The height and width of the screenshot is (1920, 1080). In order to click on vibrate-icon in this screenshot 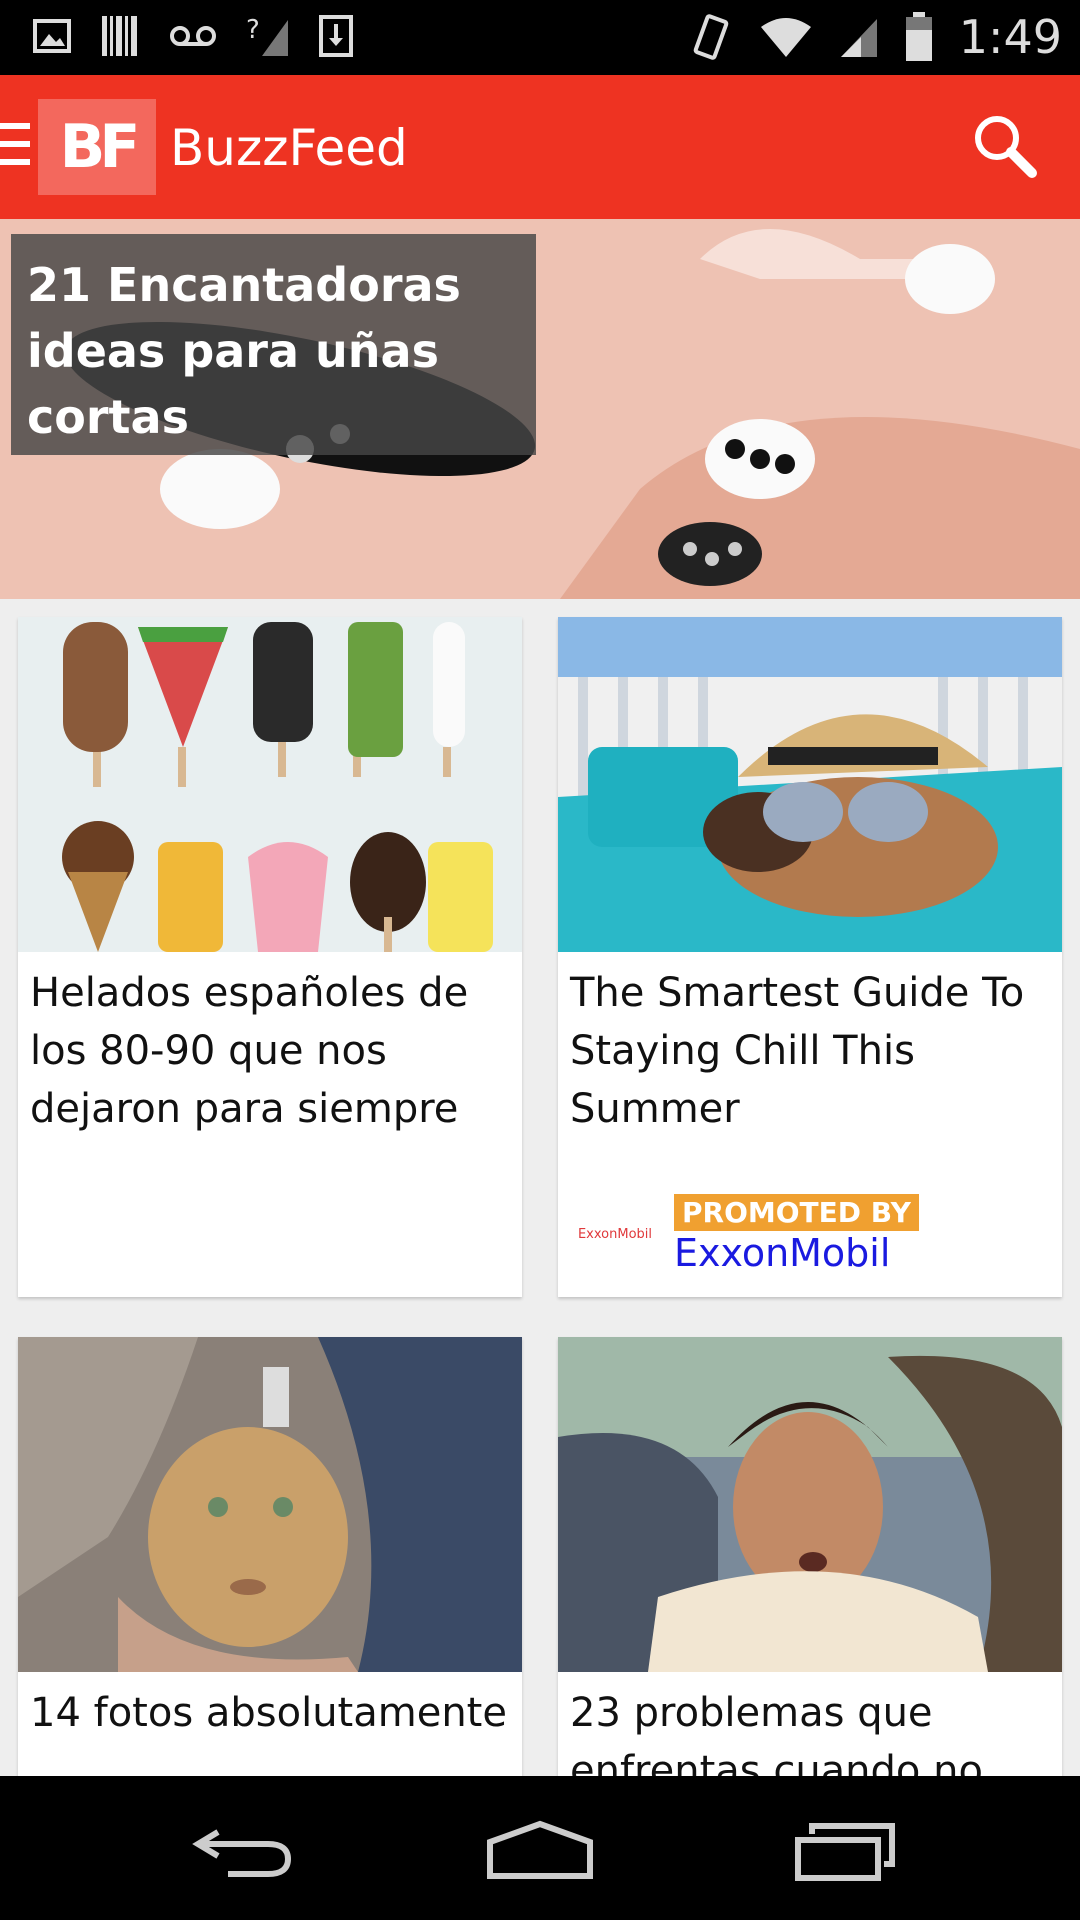, I will do `click(711, 37)`.